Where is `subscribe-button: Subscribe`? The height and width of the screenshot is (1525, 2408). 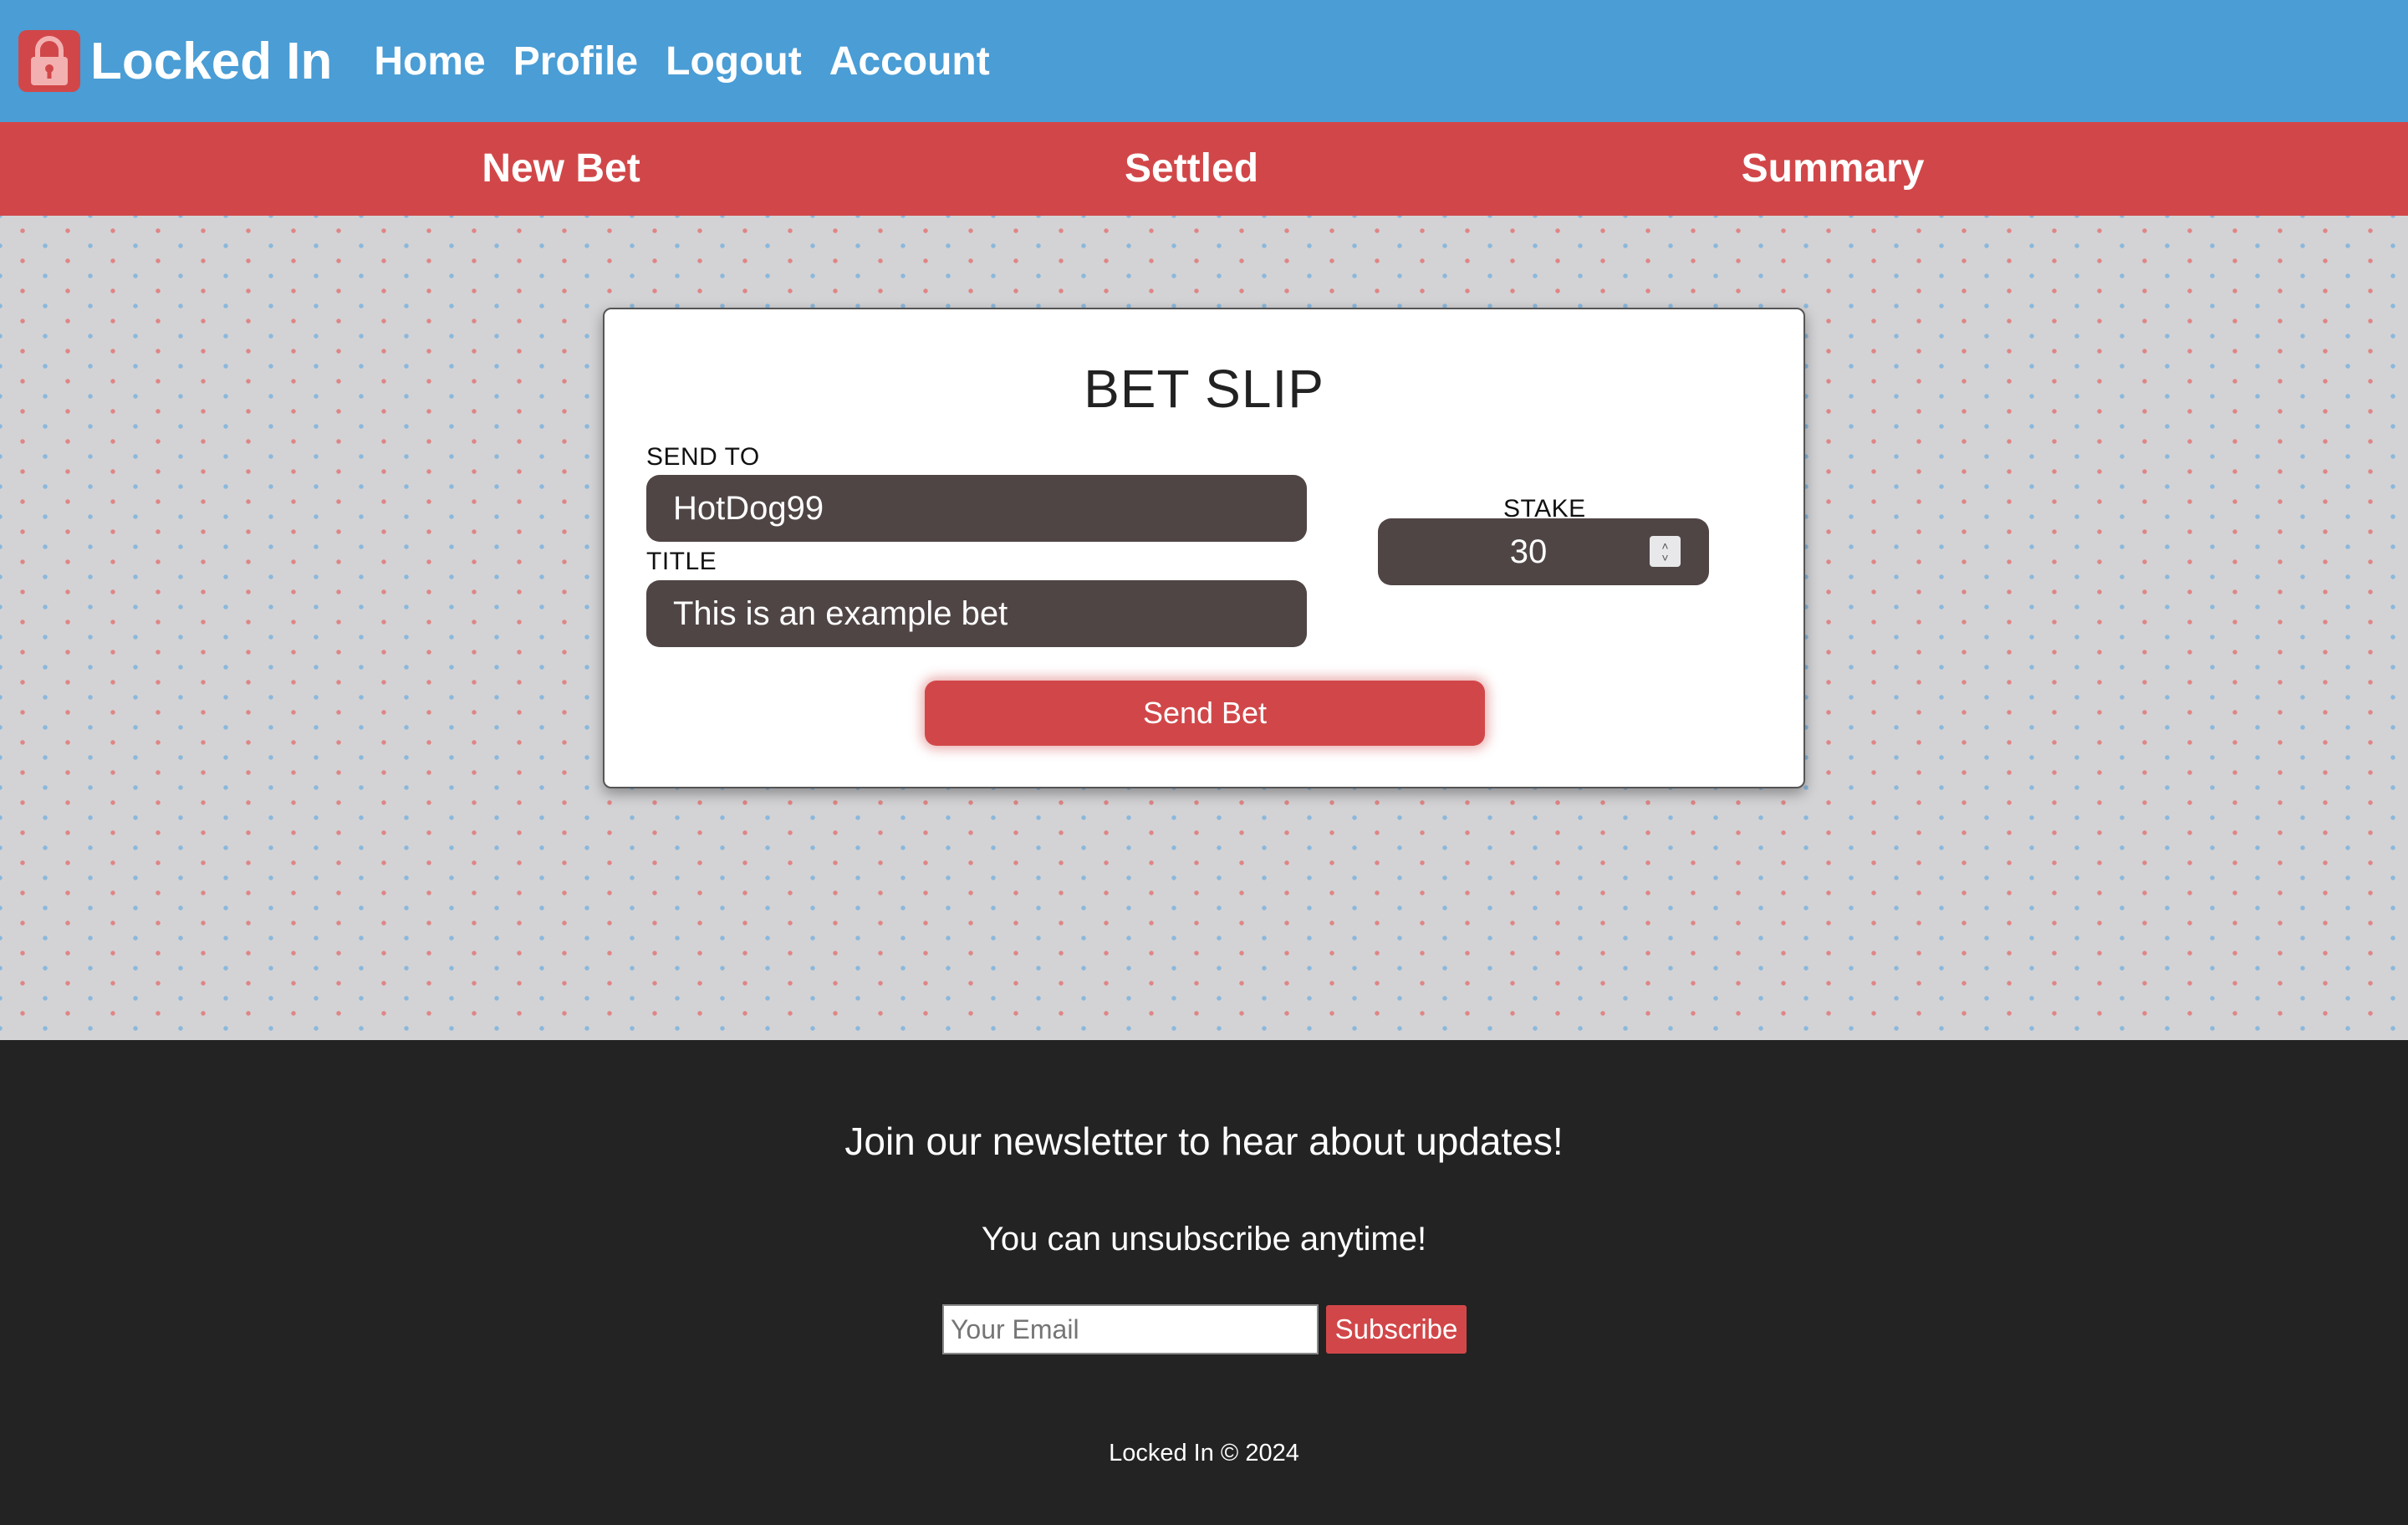 subscribe-button: Subscribe is located at coordinates (1397, 1329).